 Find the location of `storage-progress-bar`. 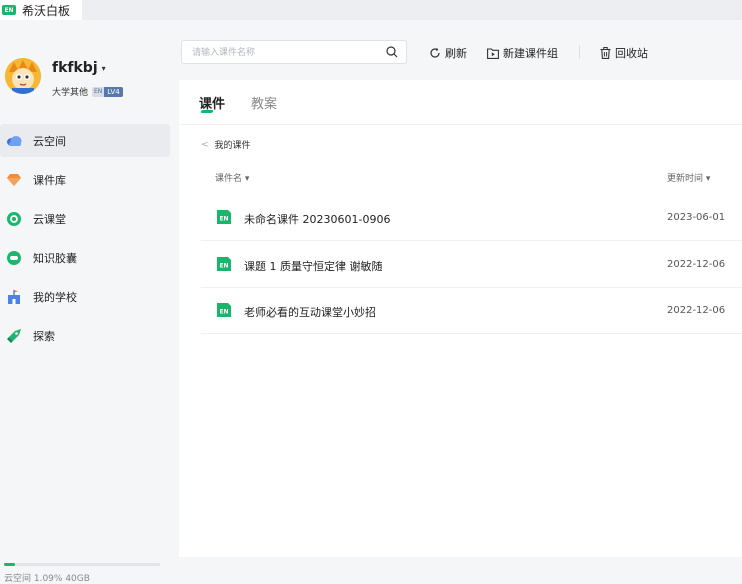

storage-progress-bar is located at coordinates (82, 564).